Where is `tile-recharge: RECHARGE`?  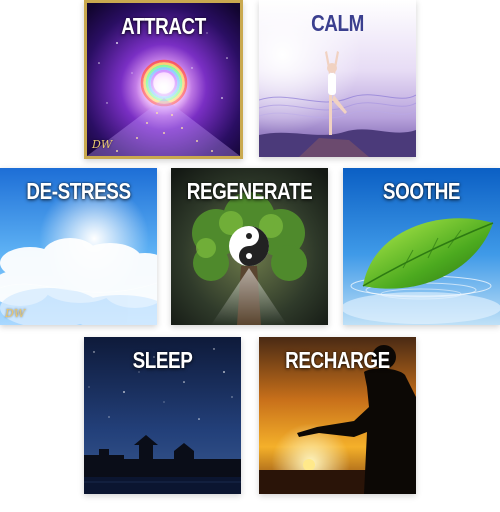
tile-recharge: RECHARGE is located at coordinates (337, 415).